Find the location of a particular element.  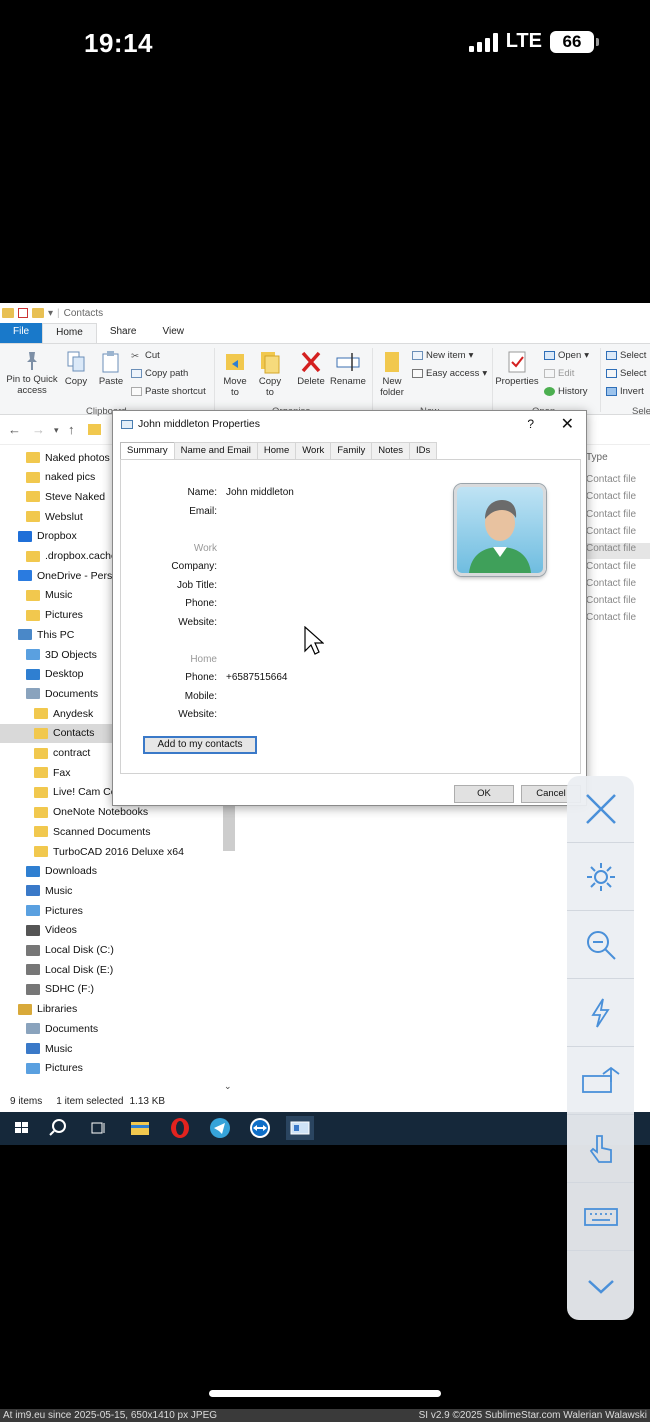

opera-icon is located at coordinates (180, 1128).